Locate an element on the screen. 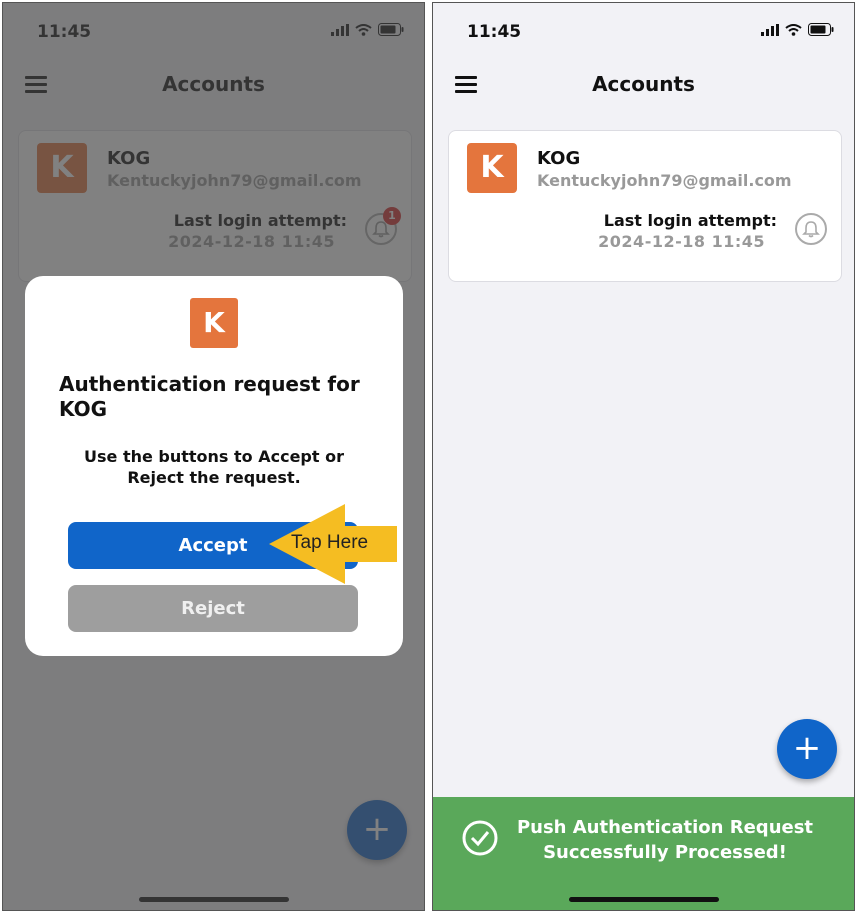 This screenshot has height=914, width=856. status-icons is located at coordinates (797, 29).